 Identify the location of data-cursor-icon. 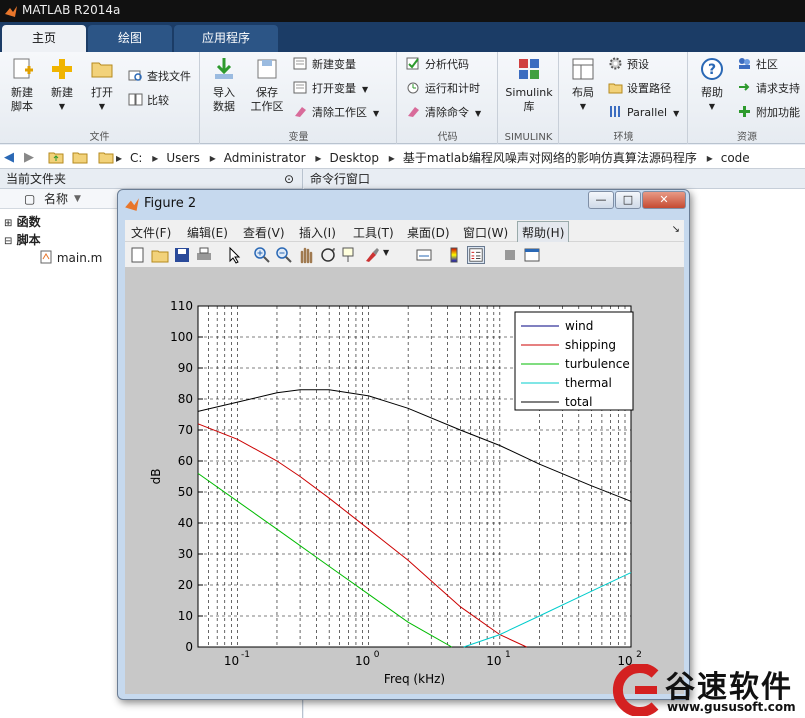
(350, 255).